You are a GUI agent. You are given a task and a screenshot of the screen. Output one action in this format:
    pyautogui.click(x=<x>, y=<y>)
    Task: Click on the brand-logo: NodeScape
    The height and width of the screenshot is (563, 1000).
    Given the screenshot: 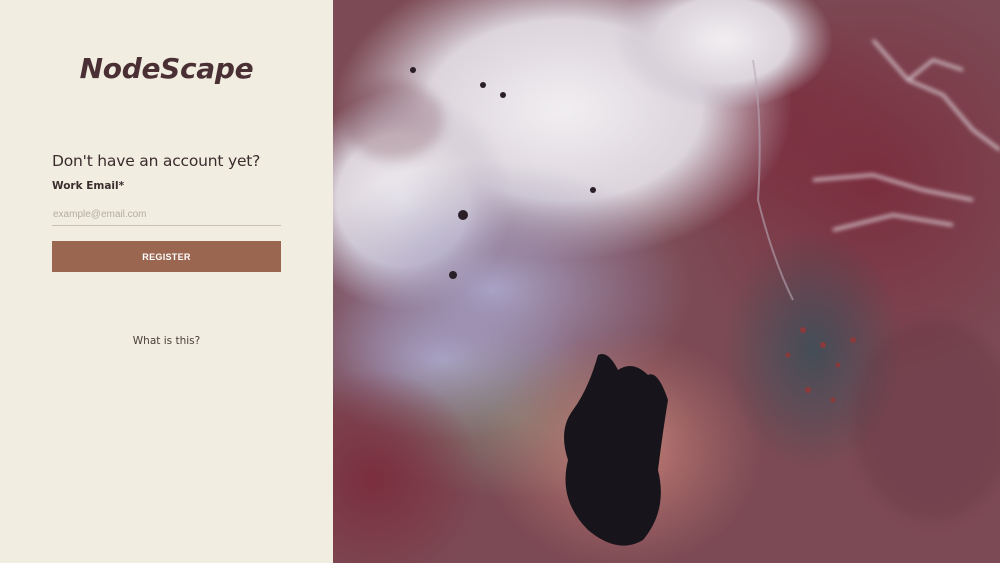 What is the action you would take?
    pyautogui.click(x=166, y=68)
    